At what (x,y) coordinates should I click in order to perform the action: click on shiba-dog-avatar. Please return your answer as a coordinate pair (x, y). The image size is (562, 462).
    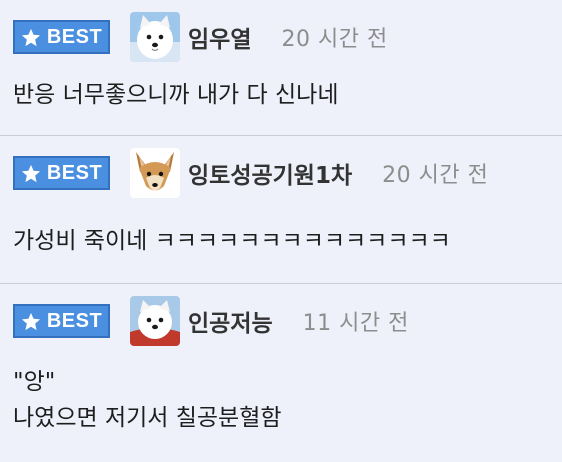
    Looking at the image, I should click on (155, 173).